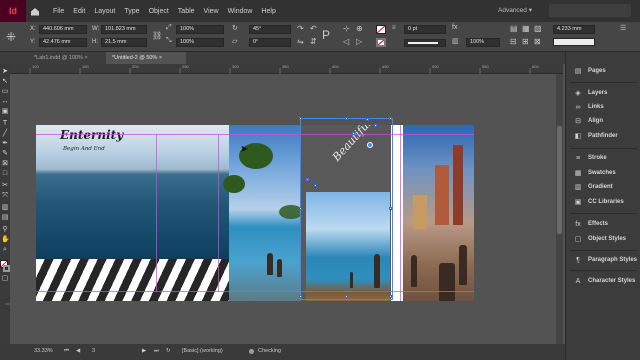 This screenshot has height=360, width=640. What do you see at coordinates (5, 112) in the screenshot?
I see `content-collector-icon: ▣` at bounding box center [5, 112].